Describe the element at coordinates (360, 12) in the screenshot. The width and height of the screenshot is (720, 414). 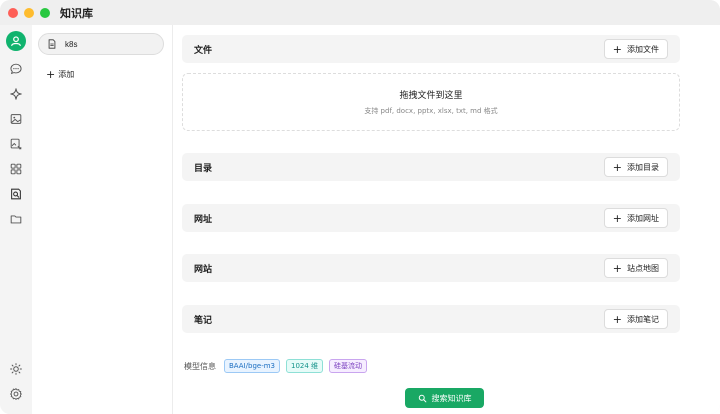
I see `title-bar: 知识库` at that location.